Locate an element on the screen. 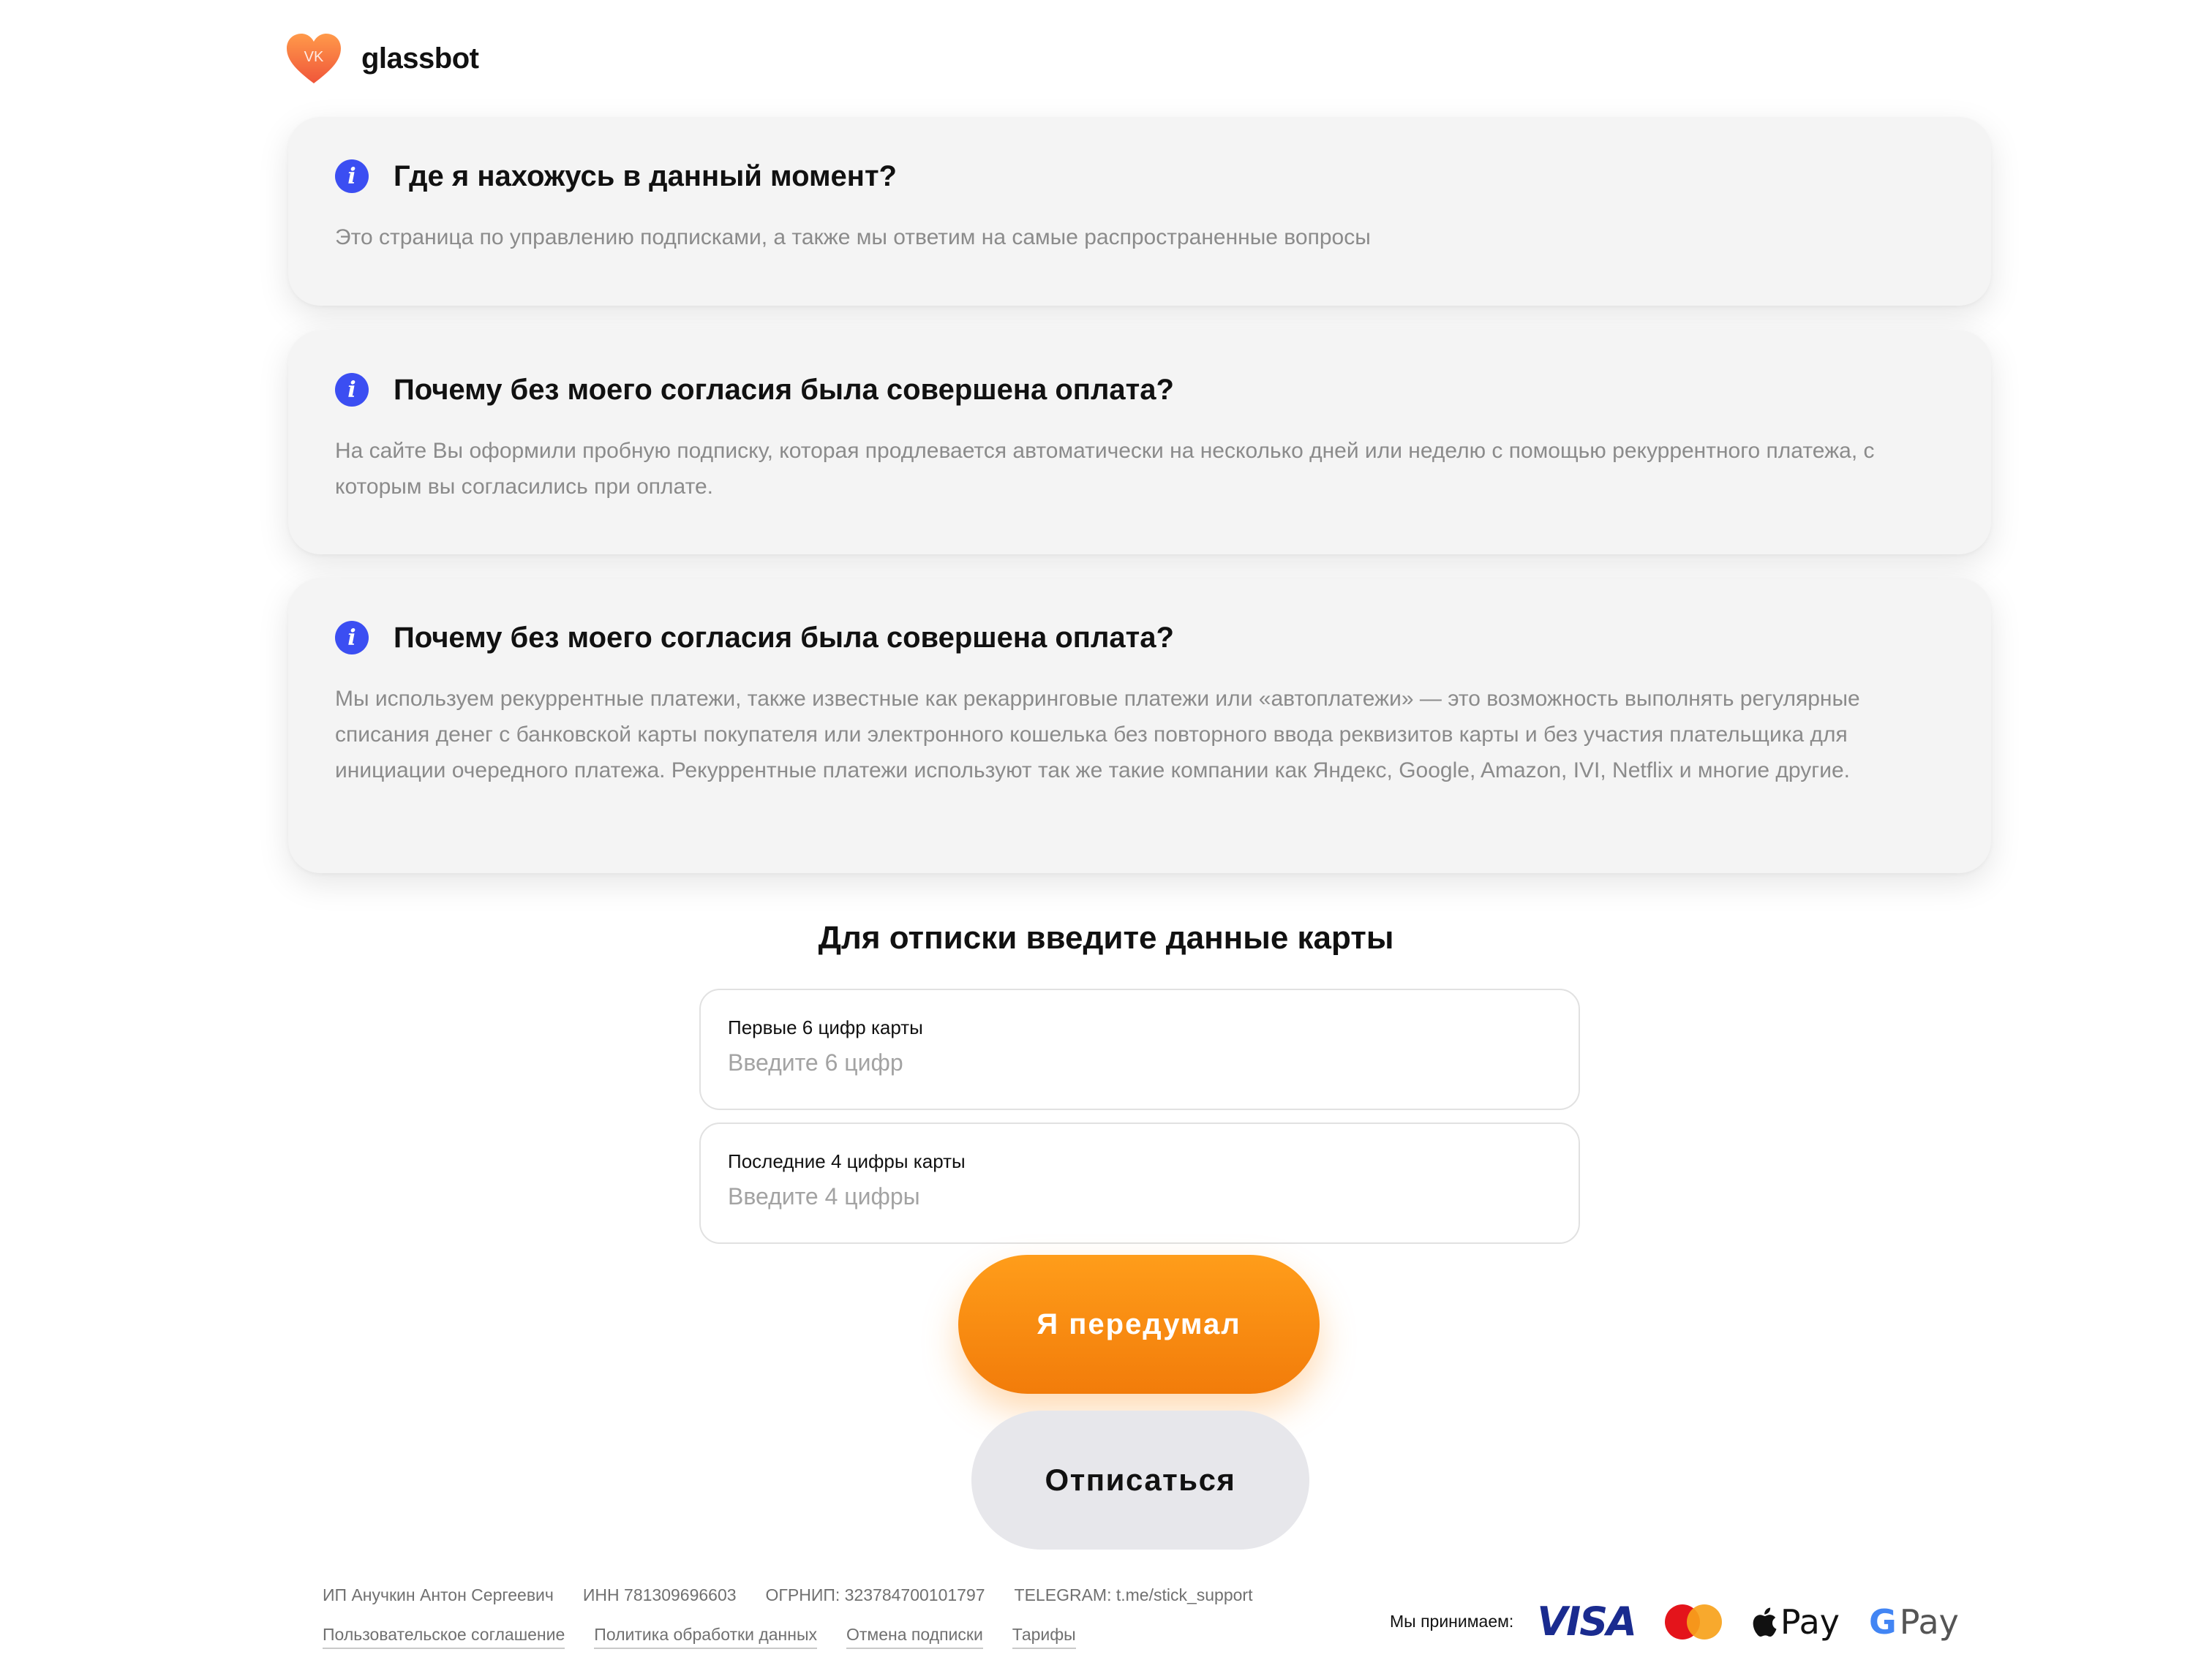 This screenshot has width=2212, height=1679. telegram-contact: TELEGRAM: t.me/stick_support is located at coordinates (1133, 1594).